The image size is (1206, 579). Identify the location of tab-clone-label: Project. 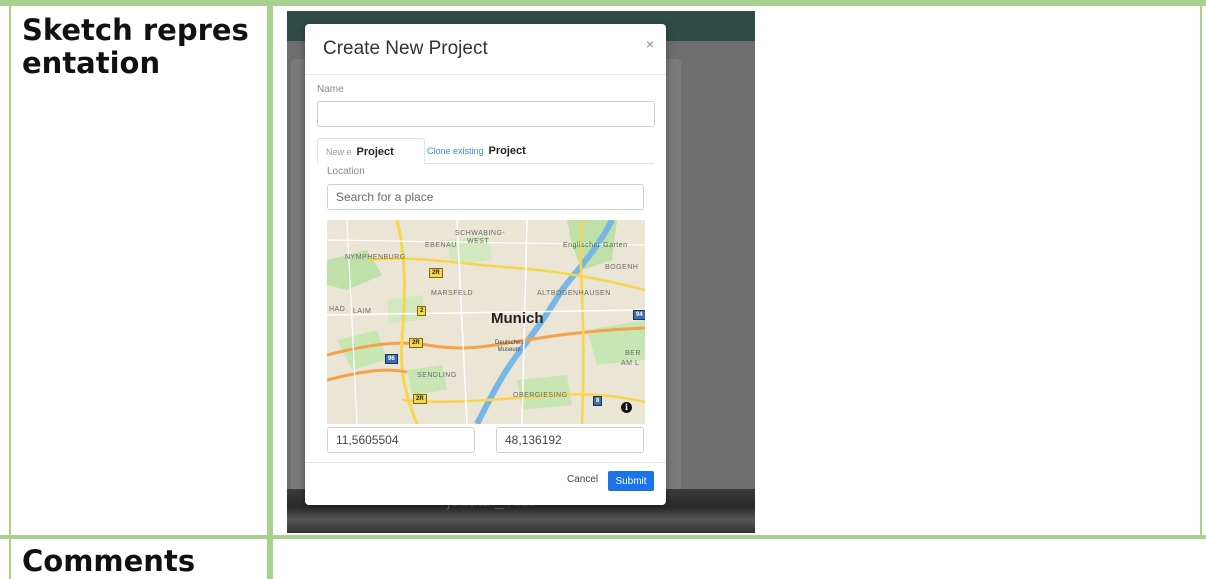
(507, 151).